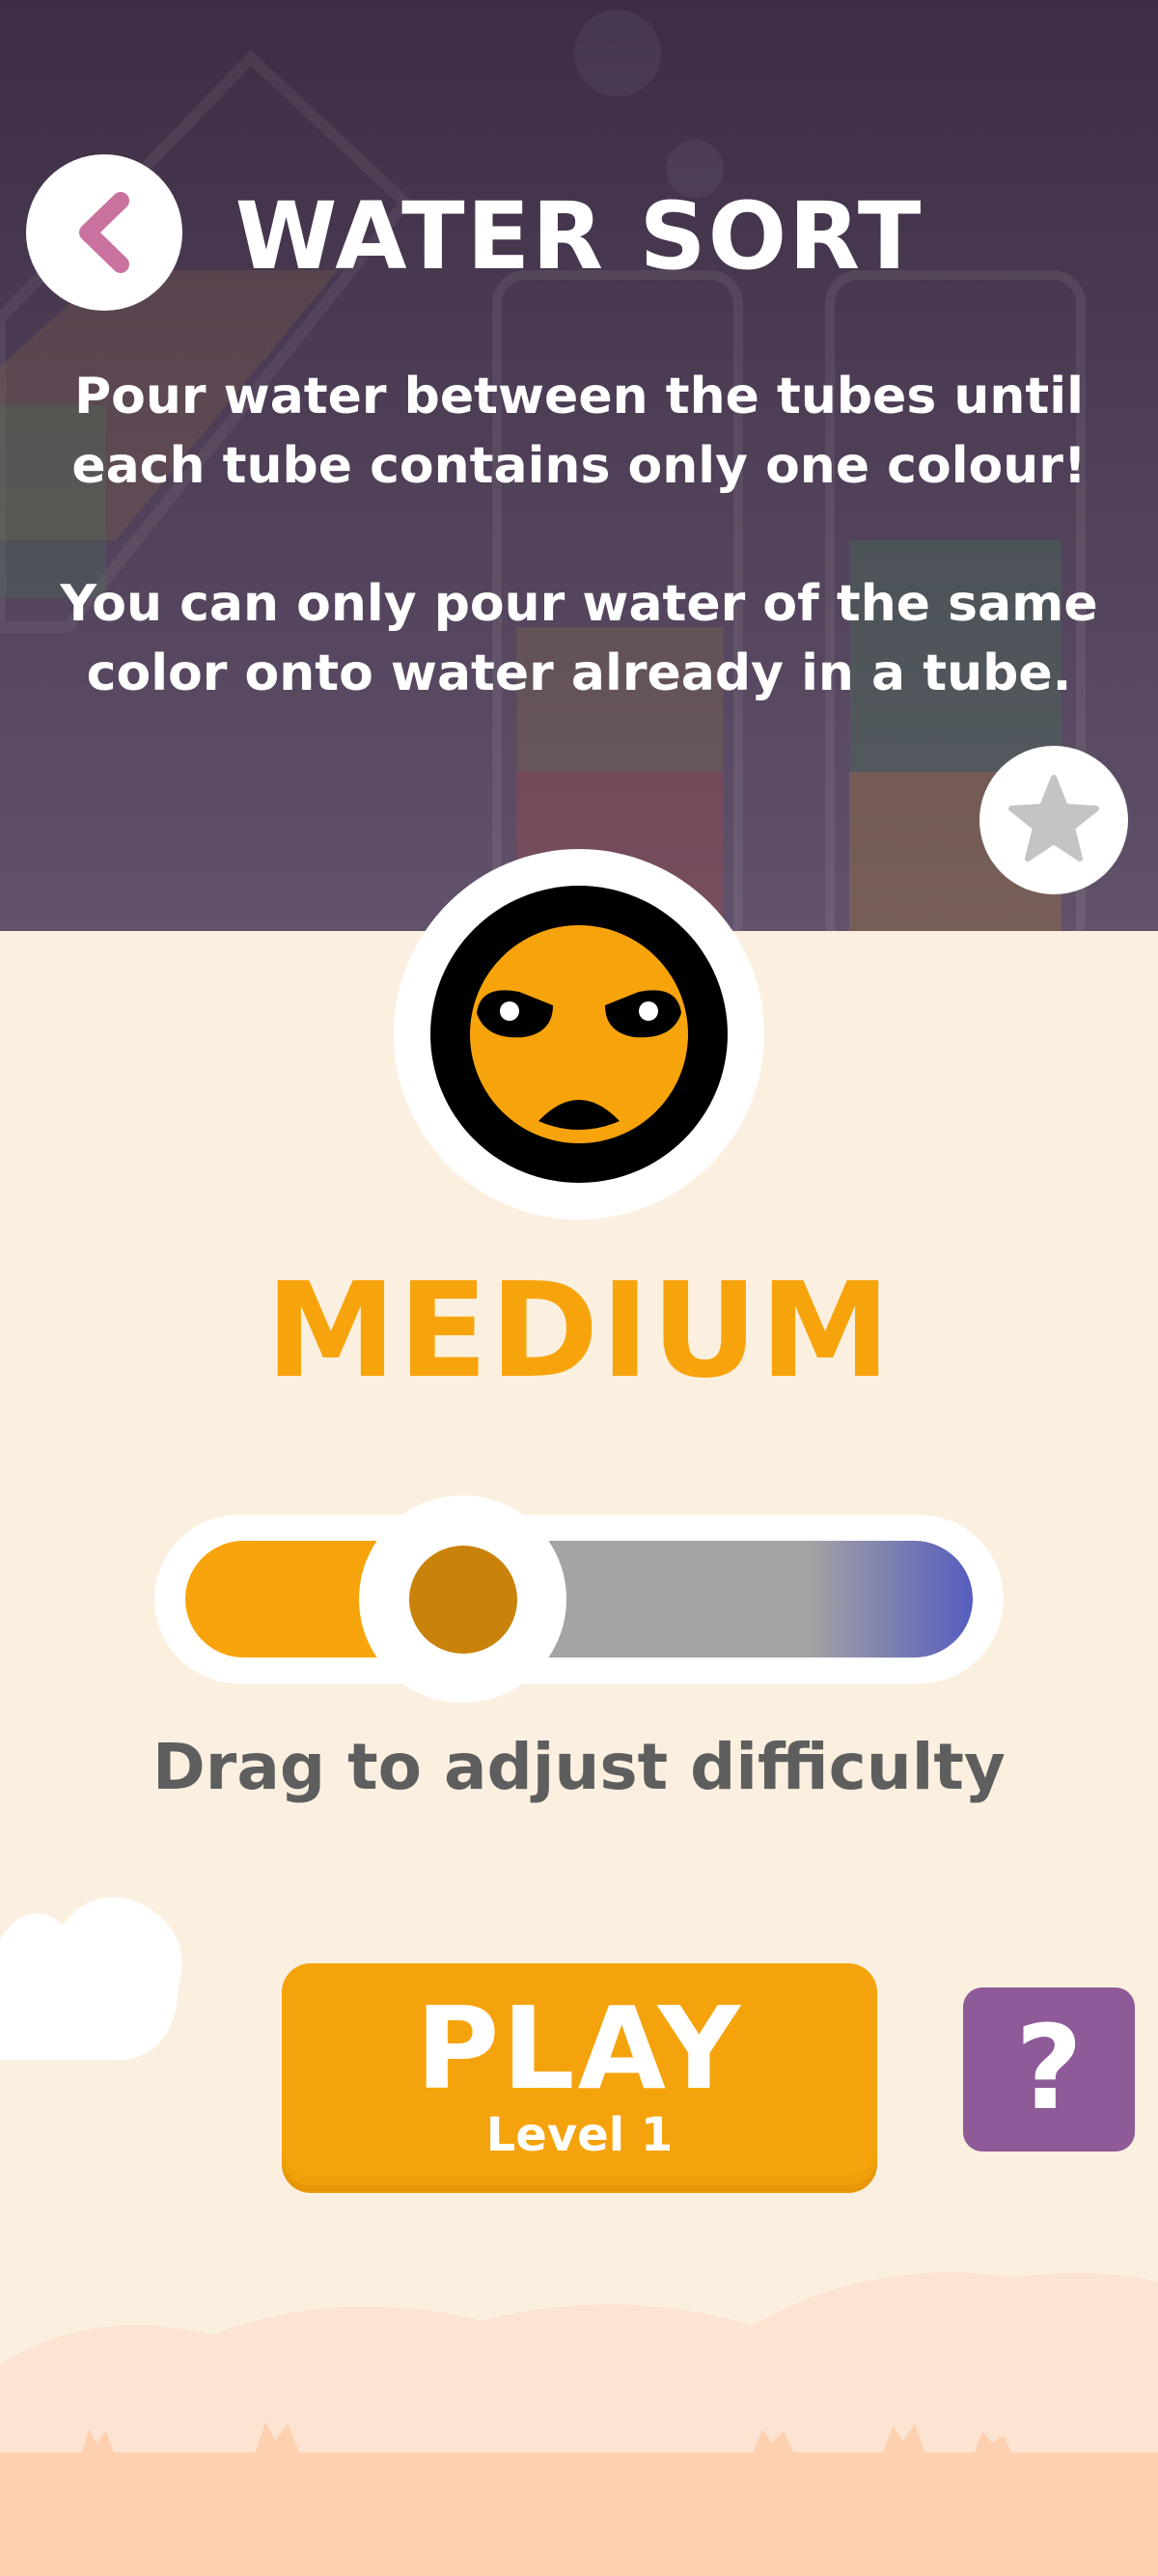 This screenshot has height=2576, width=1158. I want to click on help-button: ?, so click(1049, 2069).